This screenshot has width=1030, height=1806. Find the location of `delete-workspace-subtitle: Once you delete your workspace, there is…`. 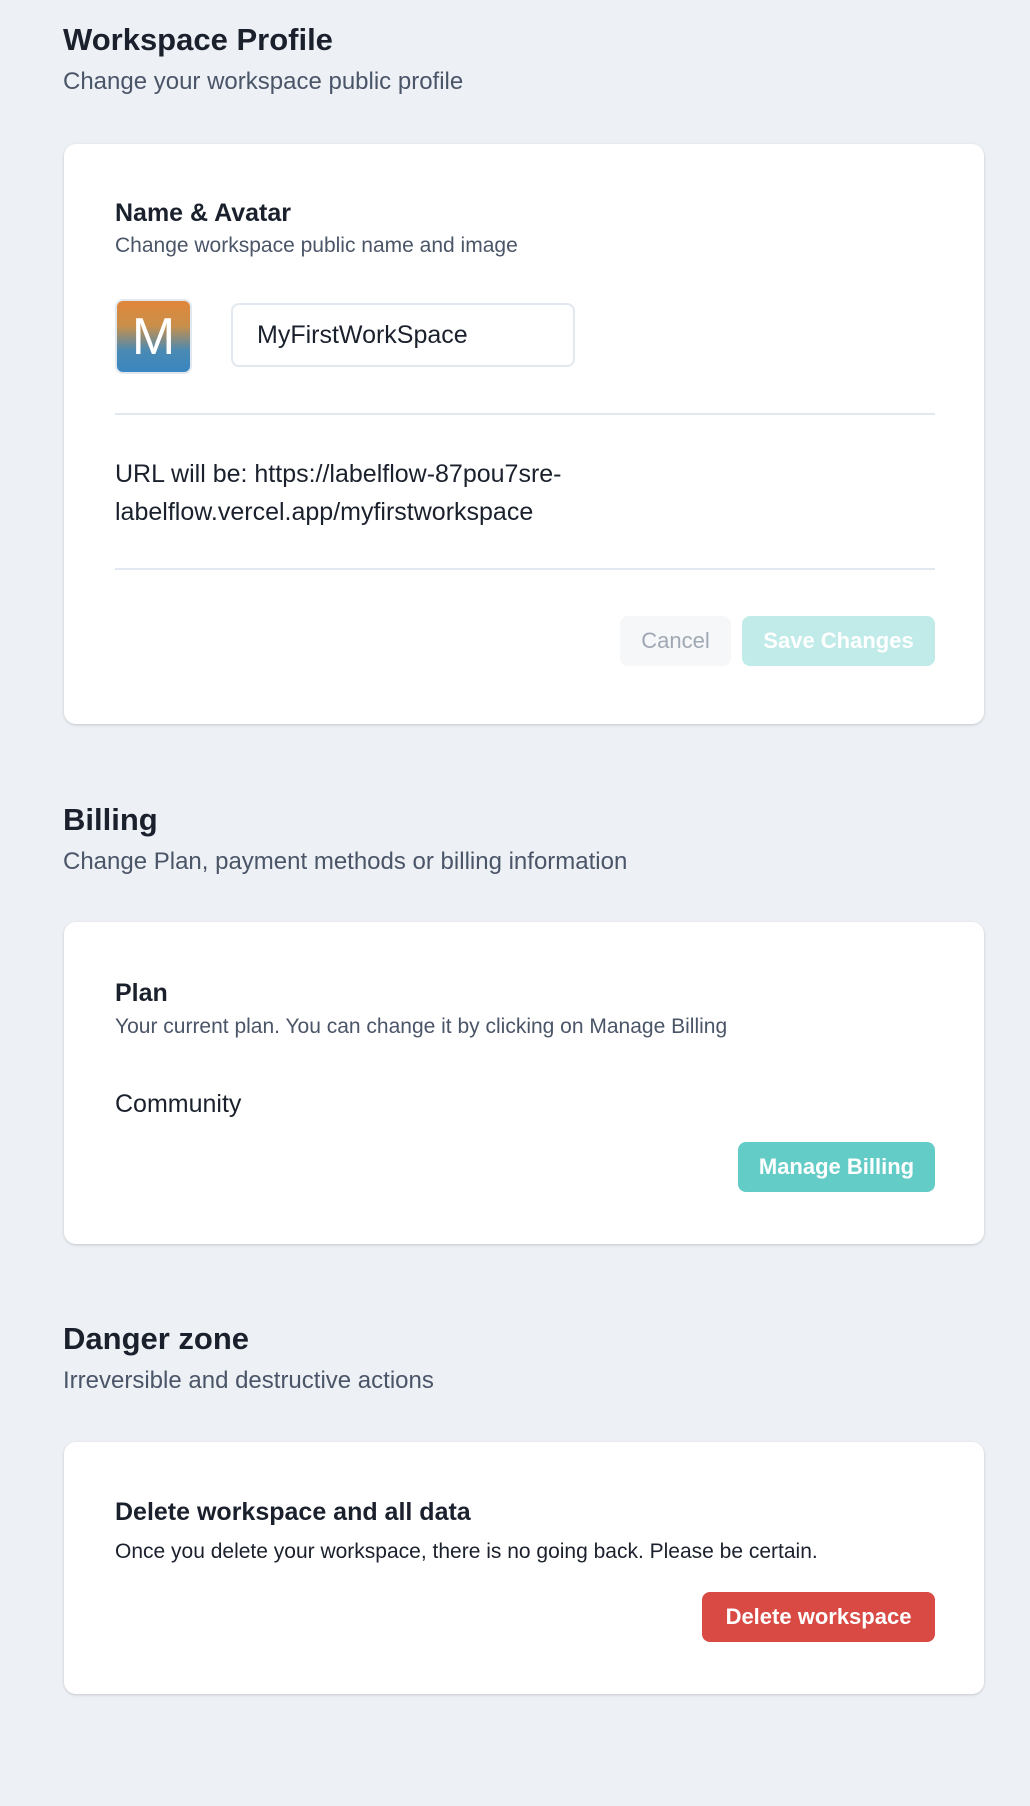

delete-workspace-subtitle: Once you delete your workspace, there is… is located at coordinates (466, 1551).